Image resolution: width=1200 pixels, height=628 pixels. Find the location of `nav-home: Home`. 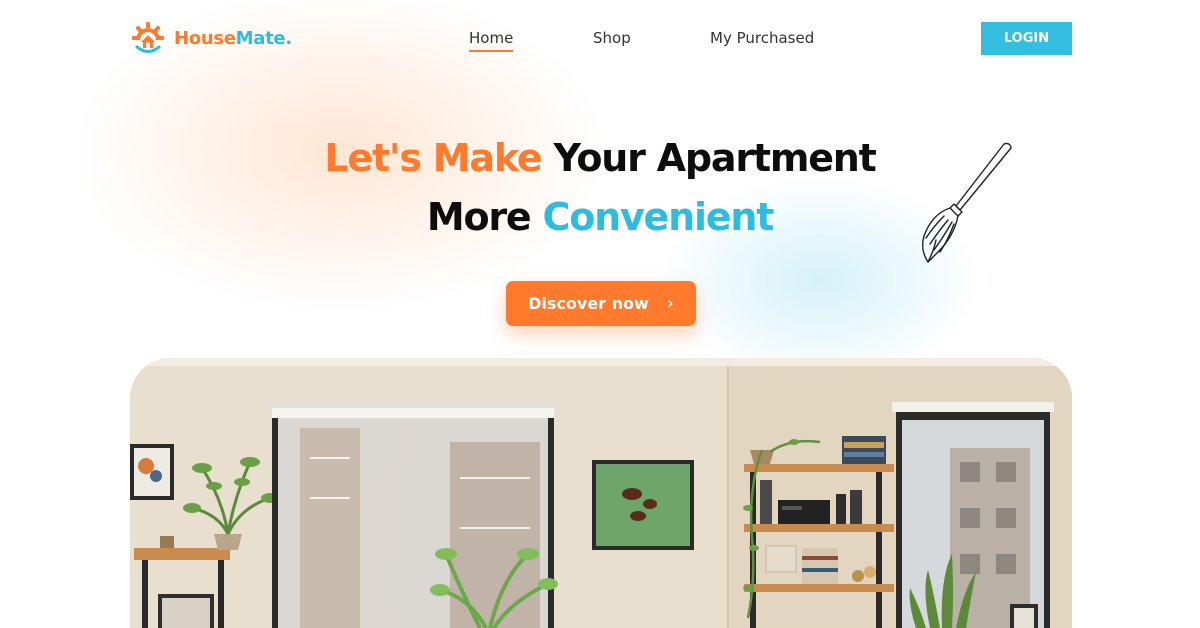

nav-home: Home is located at coordinates (491, 40).